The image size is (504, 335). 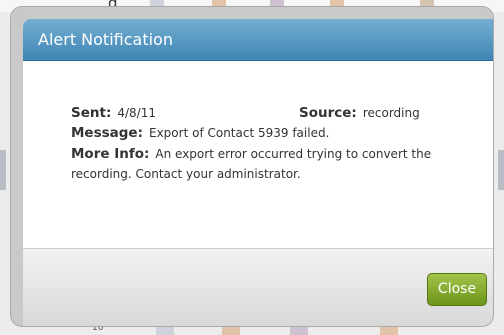 I want to click on source-field: Source: recording, so click(x=359, y=113).